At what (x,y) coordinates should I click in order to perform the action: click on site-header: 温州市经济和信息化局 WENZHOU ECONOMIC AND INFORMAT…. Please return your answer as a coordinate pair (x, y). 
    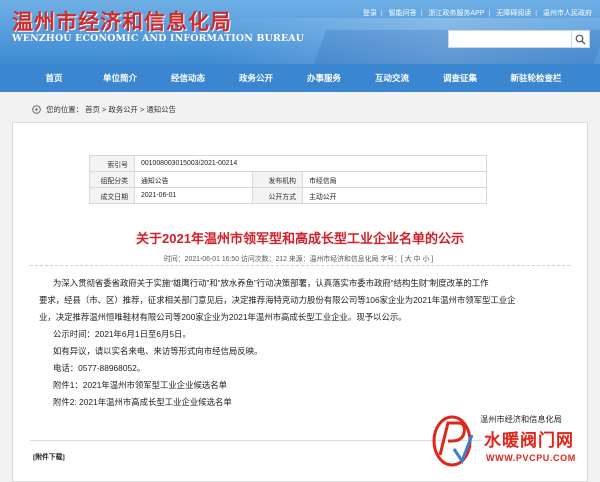
    Looking at the image, I should click on (300, 32).